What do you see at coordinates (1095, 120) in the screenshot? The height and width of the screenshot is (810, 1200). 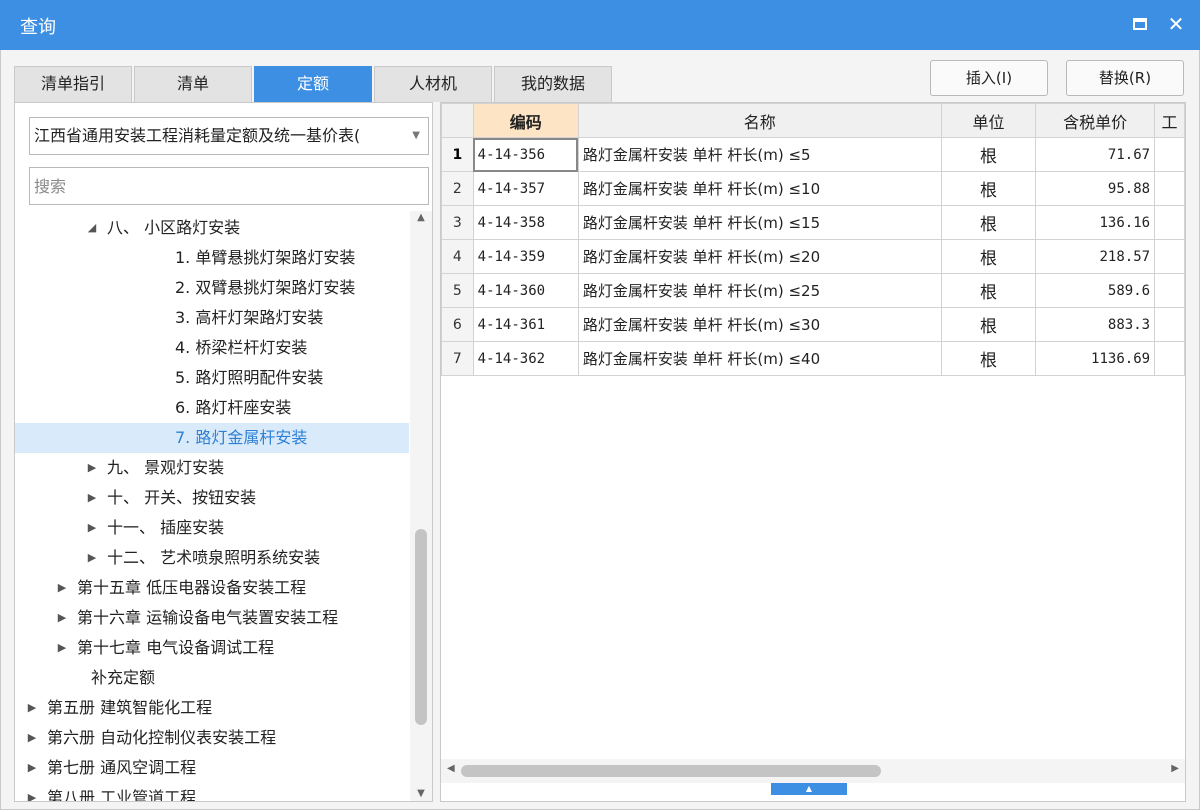 I see `price-header: 含税单价` at bounding box center [1095, 120].